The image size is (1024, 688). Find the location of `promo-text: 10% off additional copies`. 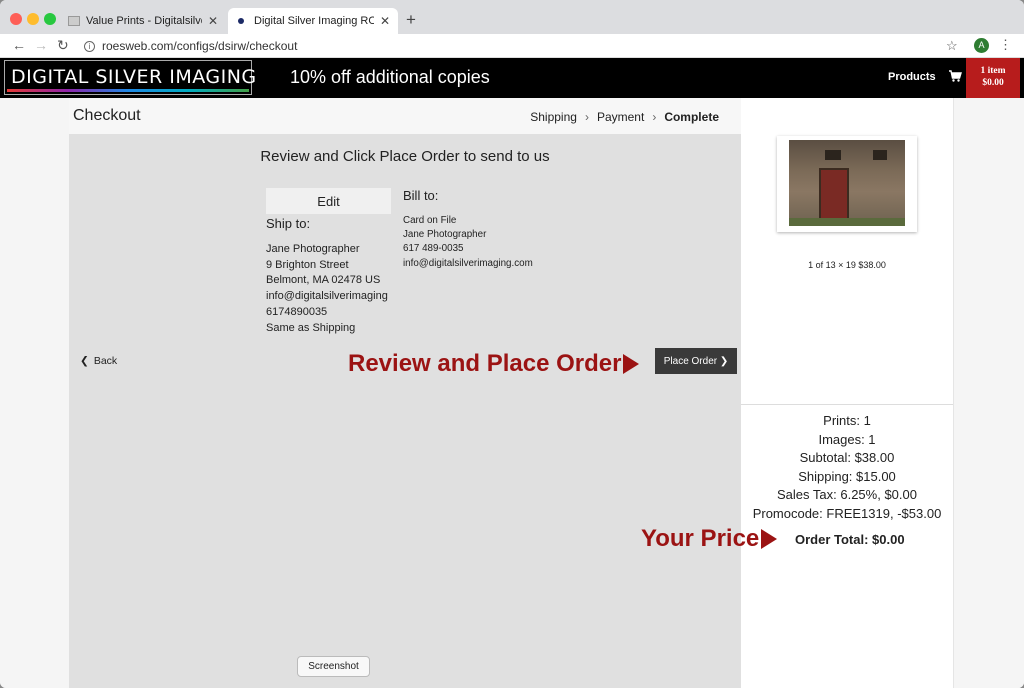

promo-text: 10% off additional copies is located at coordinates (390, 77).